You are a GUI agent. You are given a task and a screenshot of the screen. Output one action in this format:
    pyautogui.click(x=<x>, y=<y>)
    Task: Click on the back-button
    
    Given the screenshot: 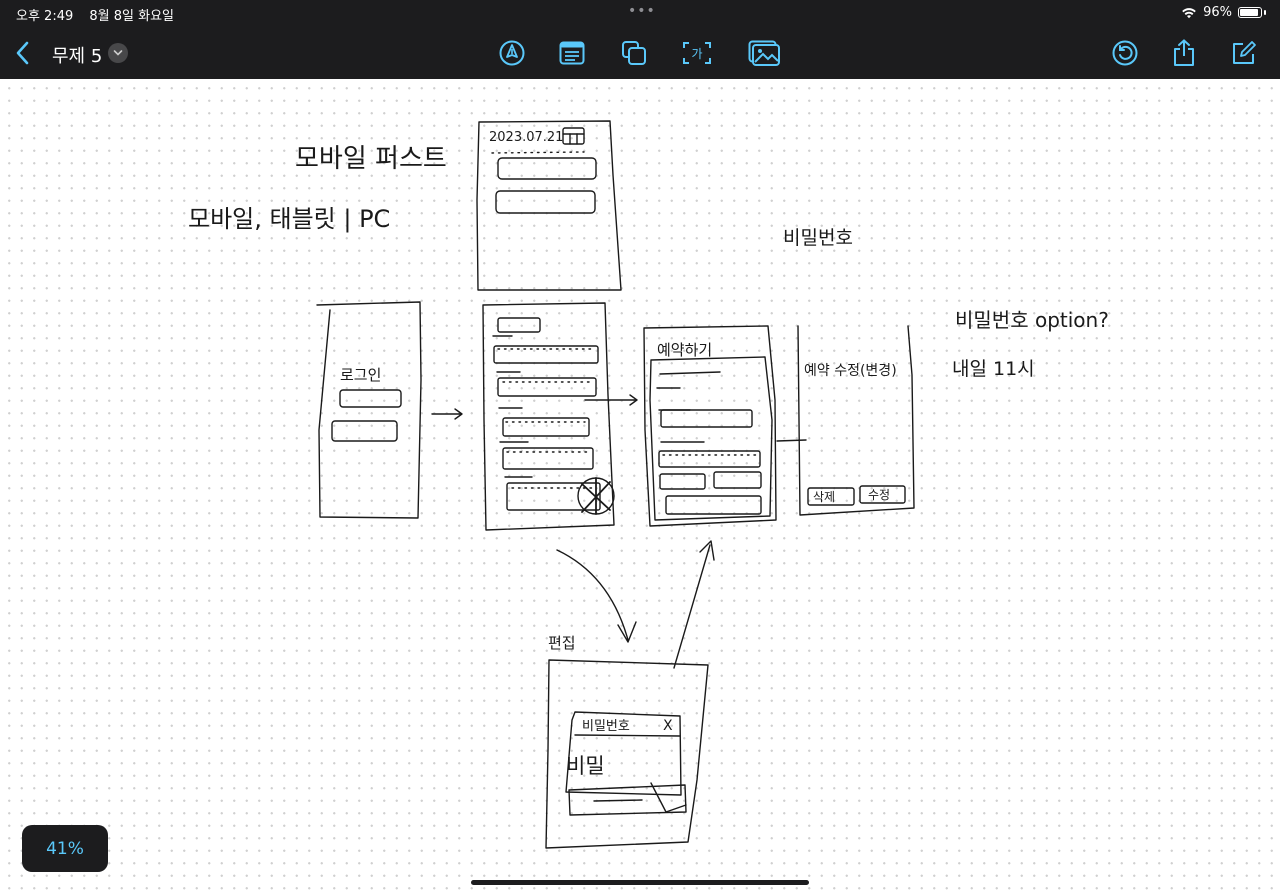 What is the action you would take?
    pyautogui.click(x=22, y=53)
    